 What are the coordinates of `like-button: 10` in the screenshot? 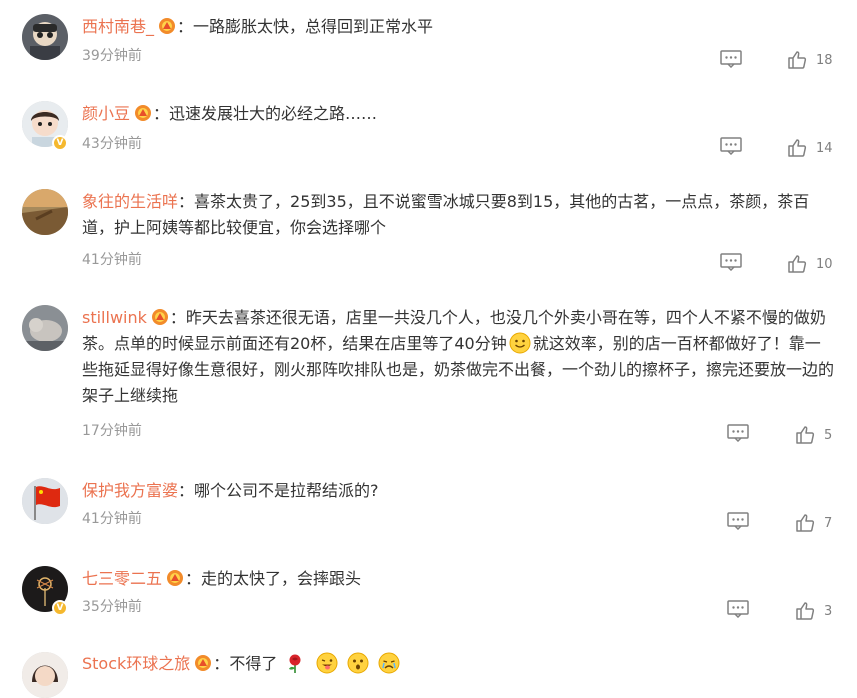 It's located at (810, 264).